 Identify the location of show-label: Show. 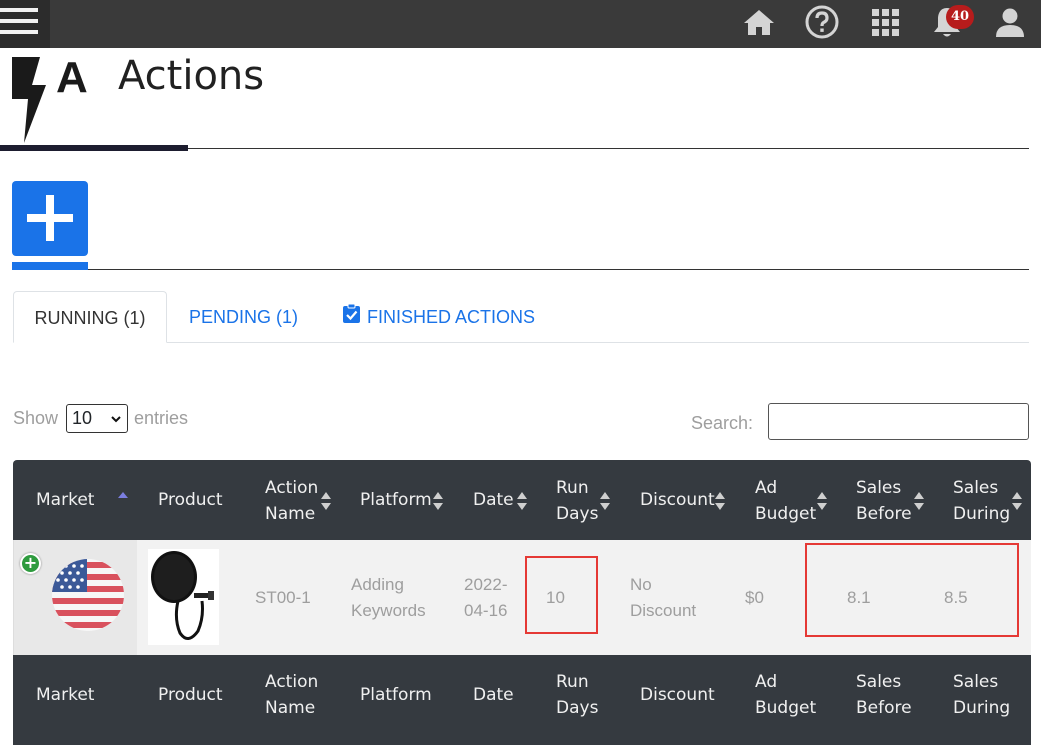
(36, 418).